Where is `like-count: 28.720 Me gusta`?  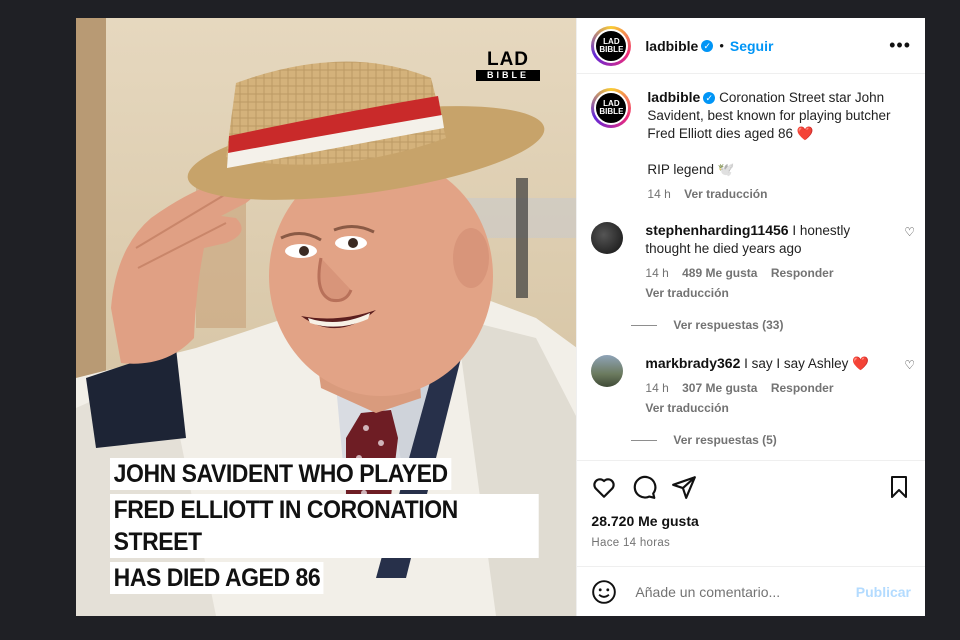 like-count: 28.720 Me gusta is located at coordinates (751, 521).